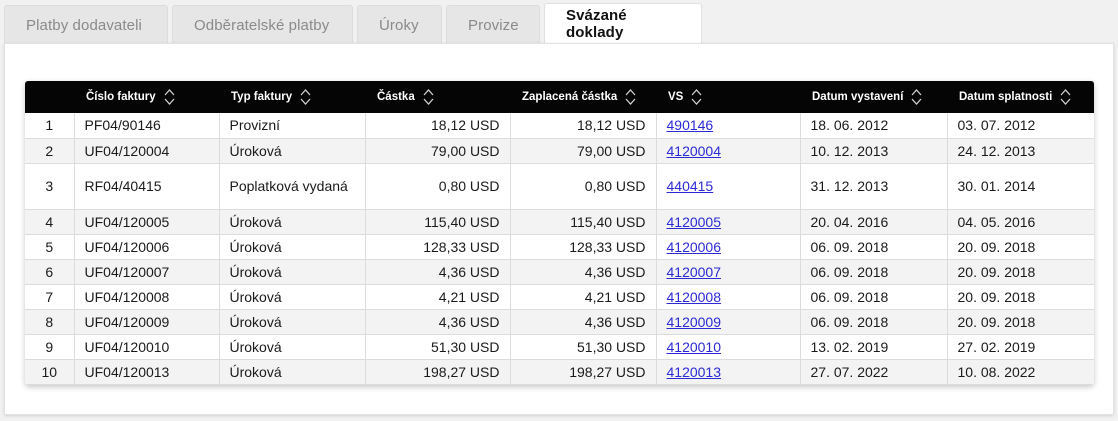  I want to click on invoice-number-cell: UF04/120010, so click(147, 347).